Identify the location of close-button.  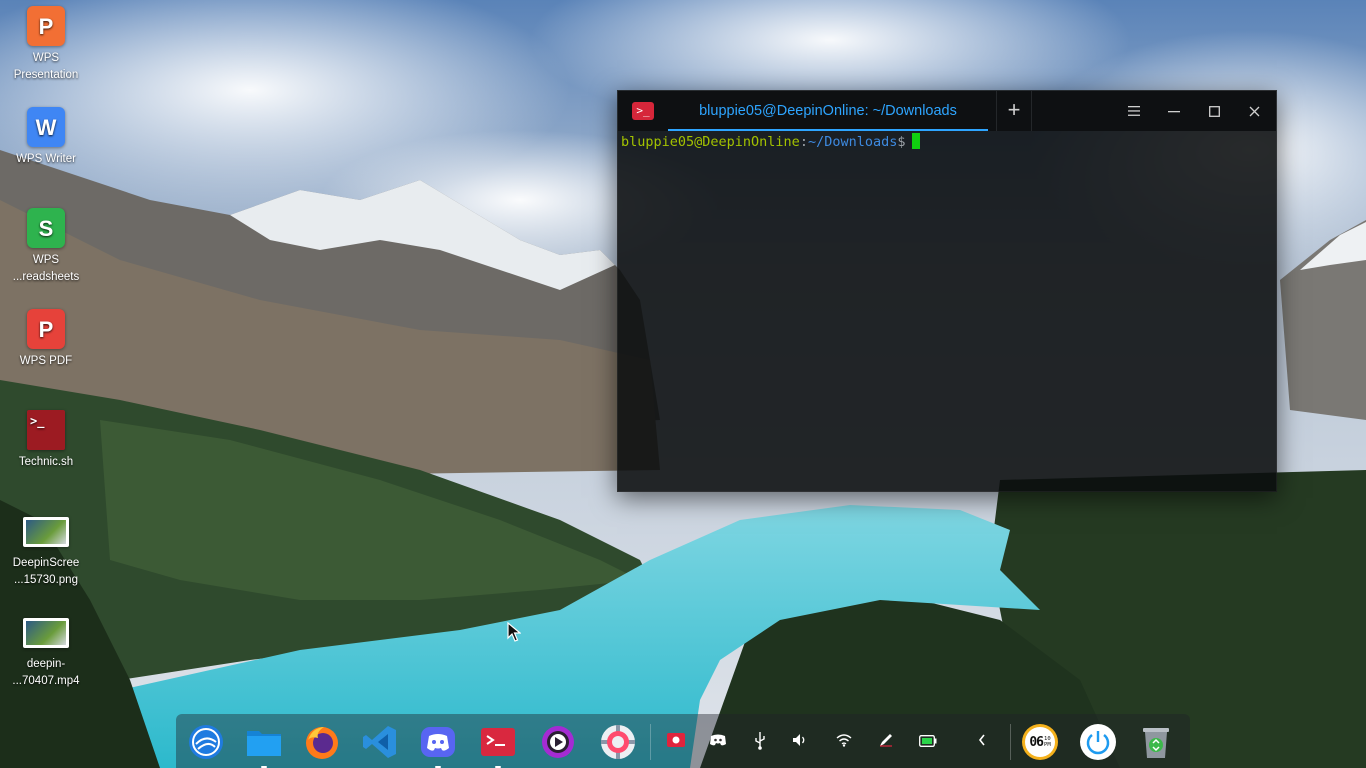
(1254, 111).